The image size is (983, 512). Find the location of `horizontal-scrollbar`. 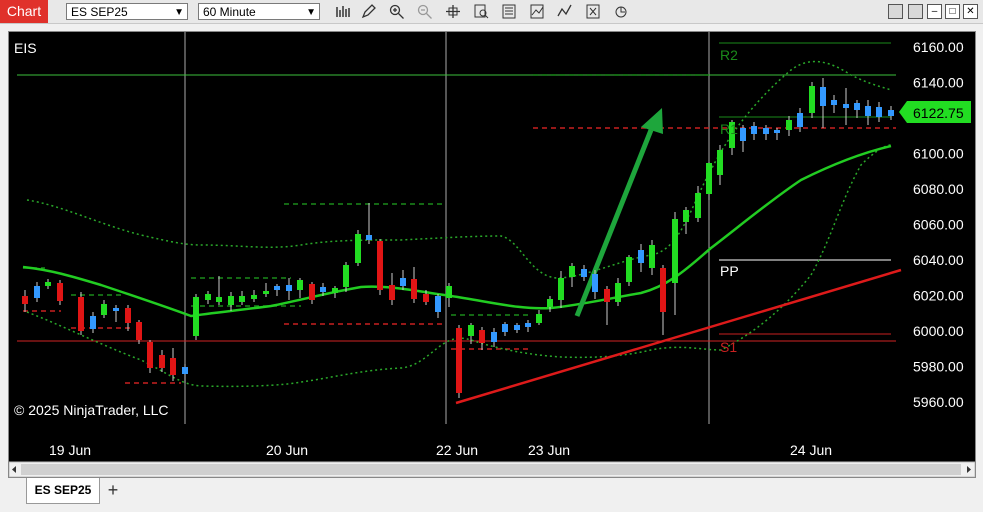

horizontal-scrollbar is located at coordinates (492, 469).